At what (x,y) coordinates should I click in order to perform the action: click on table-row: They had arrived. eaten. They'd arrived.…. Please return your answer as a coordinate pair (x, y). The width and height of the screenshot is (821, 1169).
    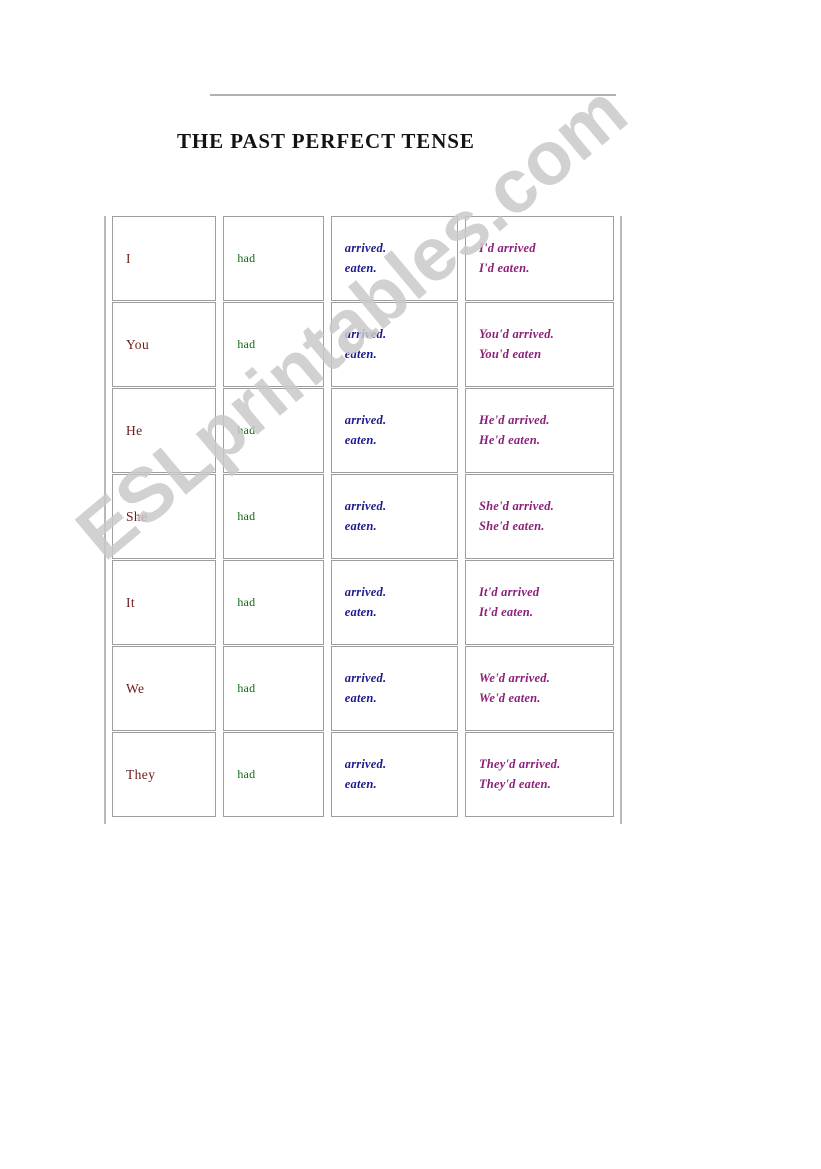
    Looking at the image, I should click on (363, 775).